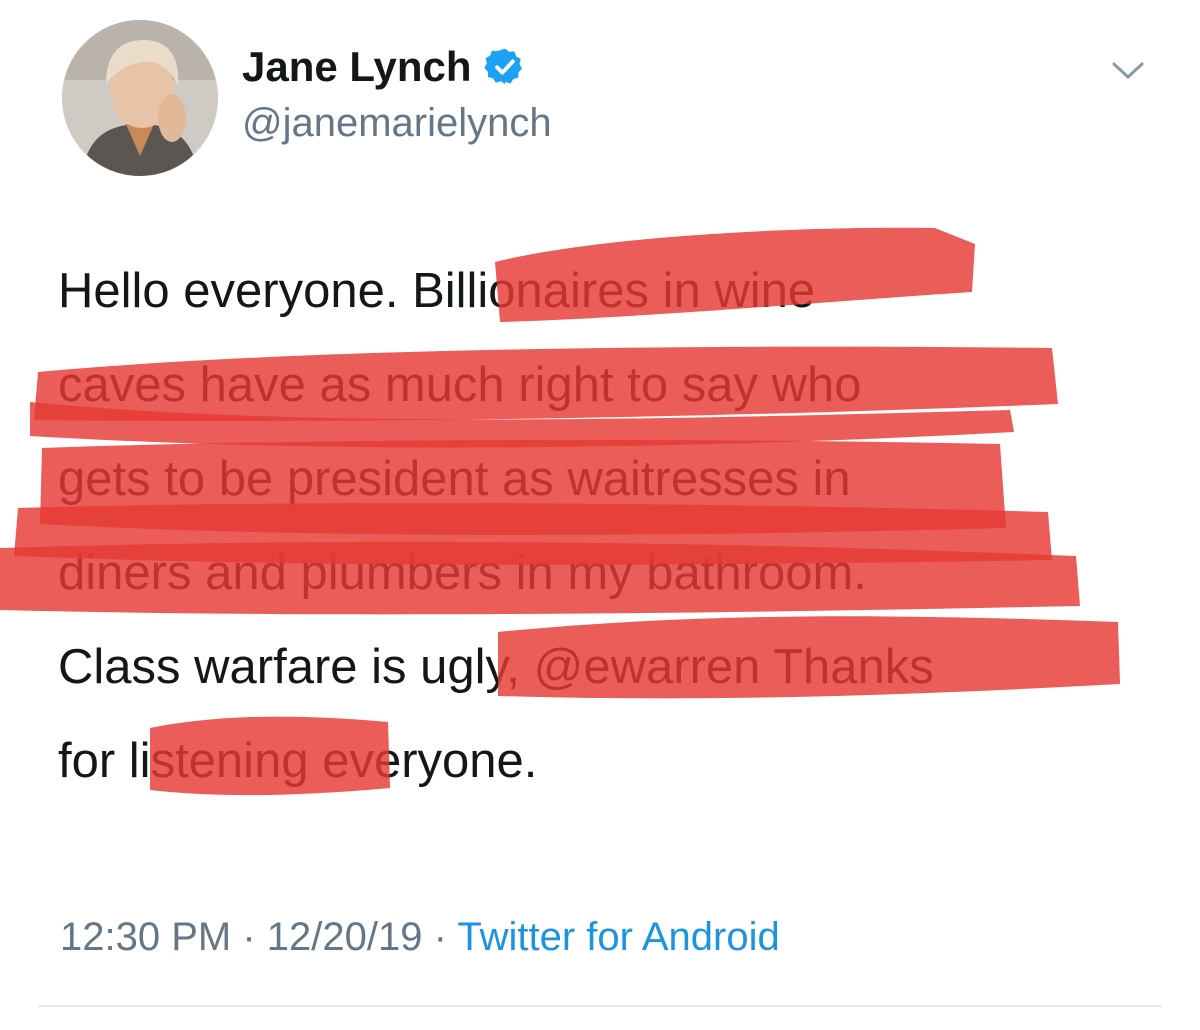  I want to click on tweet-time: 12:30 PM, so click(145, 937).